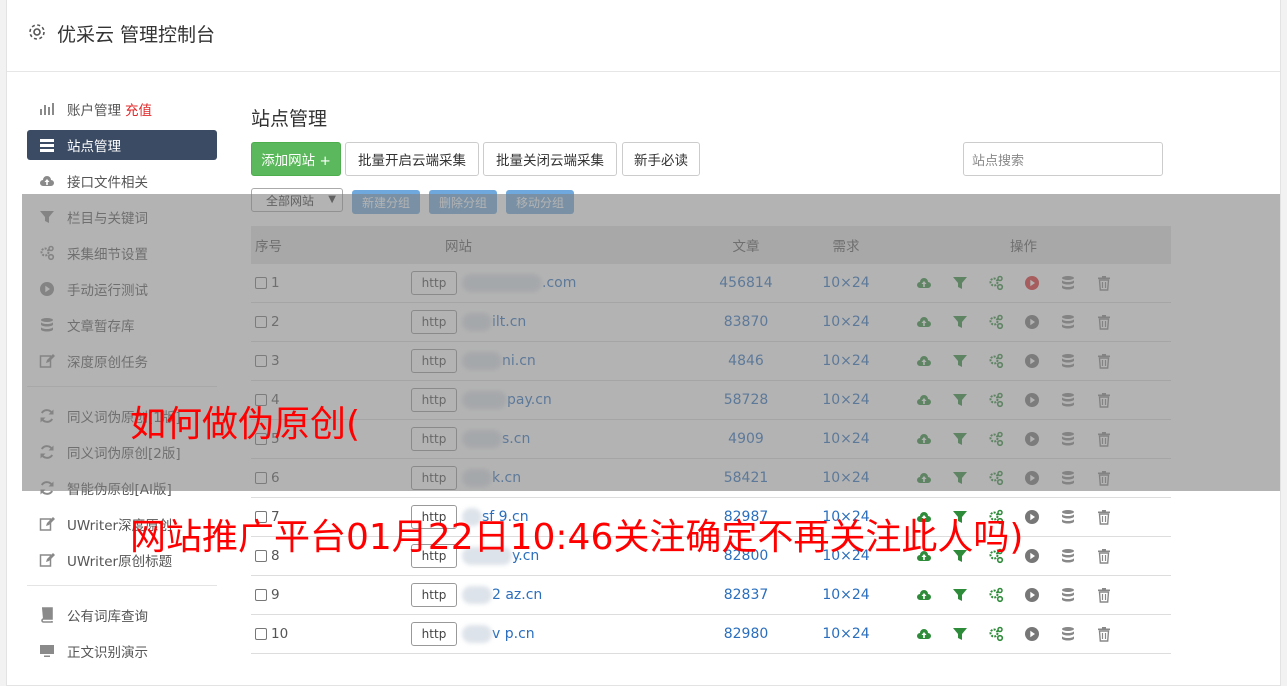  What do you see at coordinates (1063, 159) in the screenshot?
I see `site-search-input: 站点搜索` at bounding box center [1063, 159].